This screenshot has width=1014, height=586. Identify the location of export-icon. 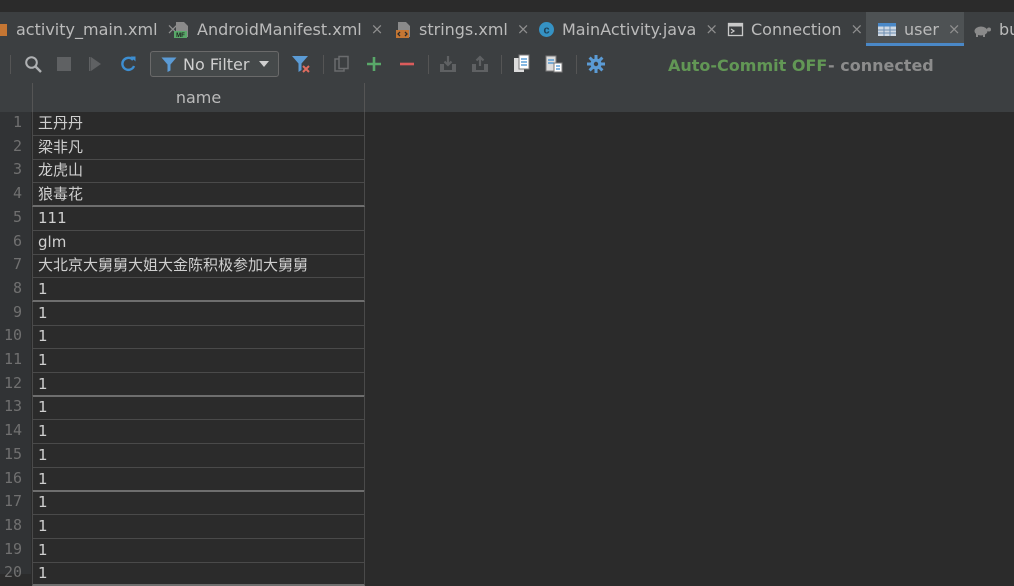
(480, 63).